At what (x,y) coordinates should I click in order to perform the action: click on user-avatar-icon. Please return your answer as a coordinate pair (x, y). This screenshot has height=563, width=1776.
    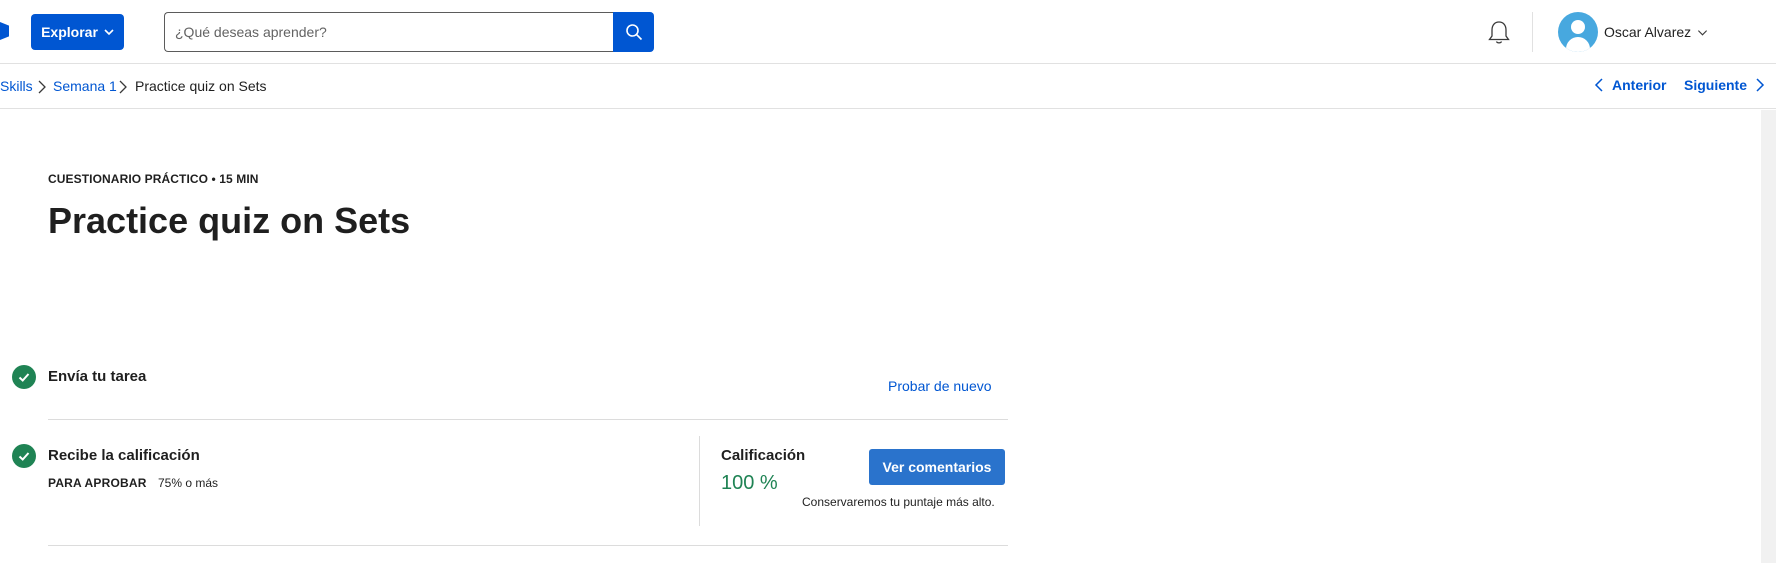
    Looking at the image, I should click on (1578, 32).